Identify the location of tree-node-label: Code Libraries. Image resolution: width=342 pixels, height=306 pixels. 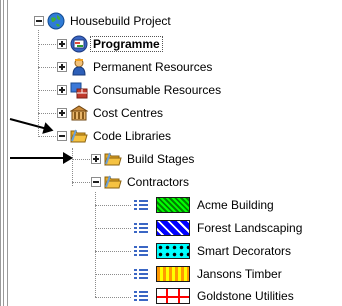
(132, 136).